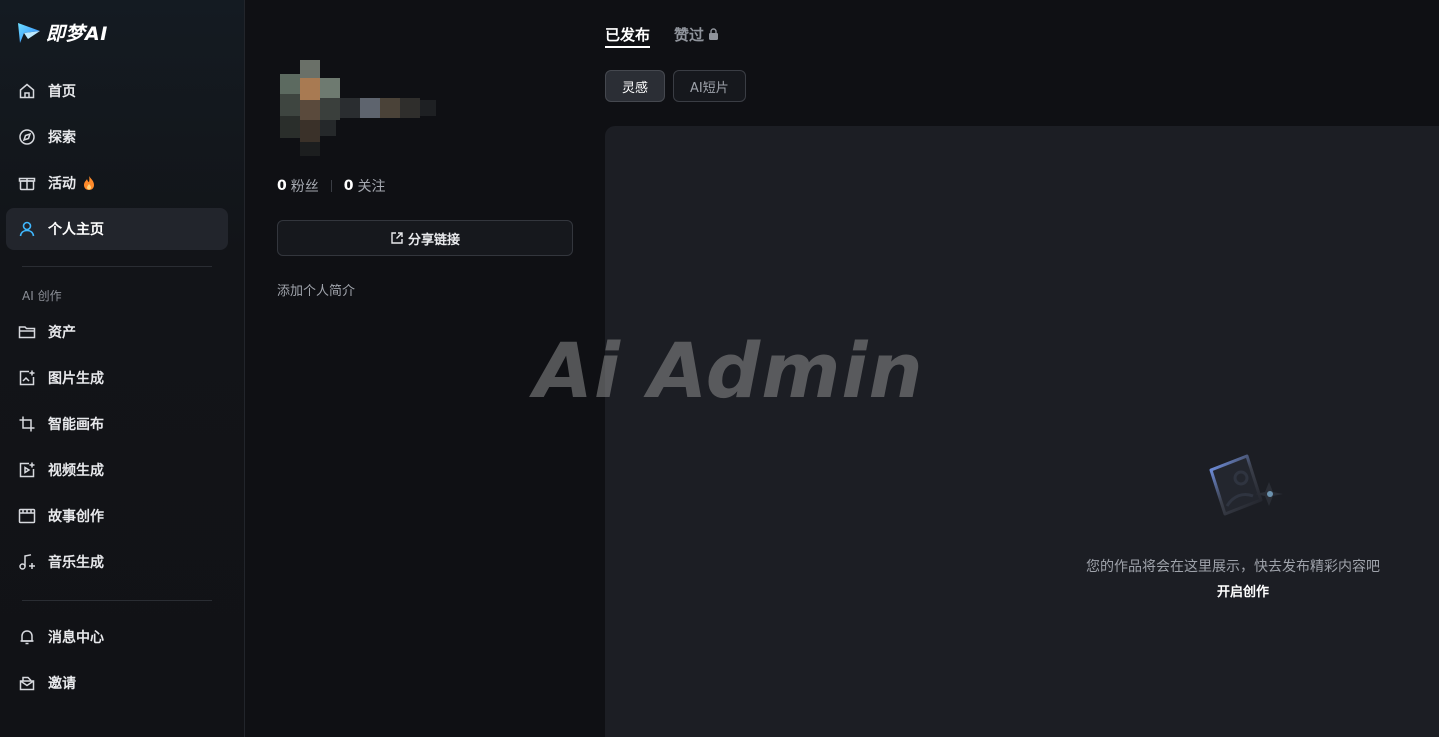  I want to click on filter-inspiration: 灵感, so click(635, 86).